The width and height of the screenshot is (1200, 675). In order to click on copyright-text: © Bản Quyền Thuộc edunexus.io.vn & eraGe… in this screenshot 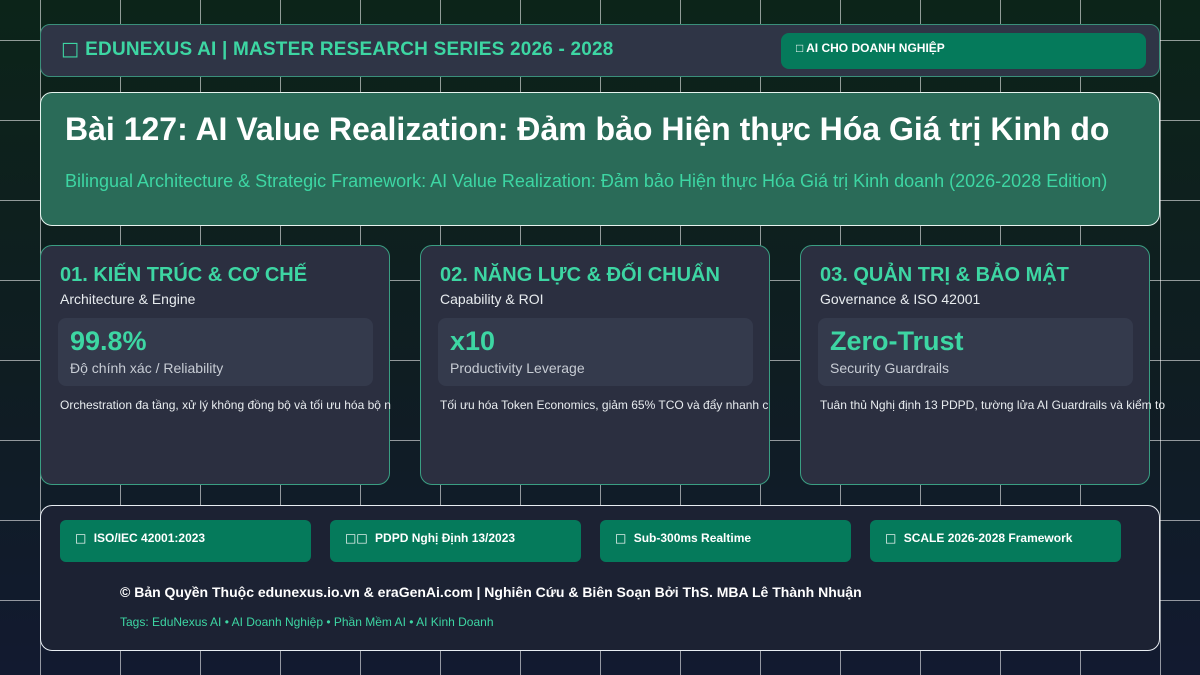, I will do `click(491, 592)`.